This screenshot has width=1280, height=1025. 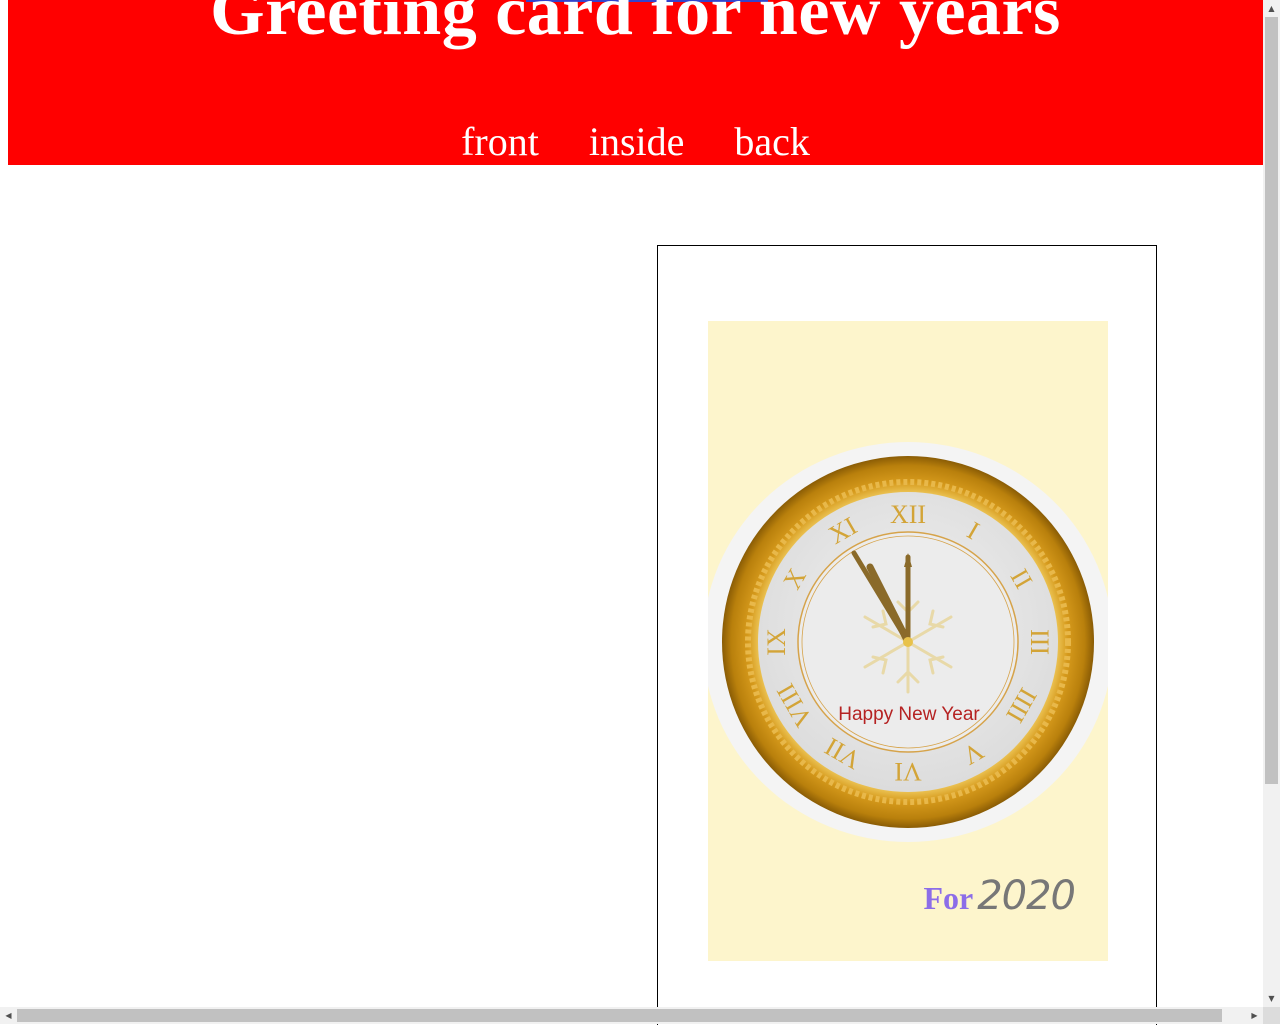 What do you see at coordinates (909, 714) in the screenshot?
I see `clock-caption: Happy New Year` at bounding box center [909, 714].